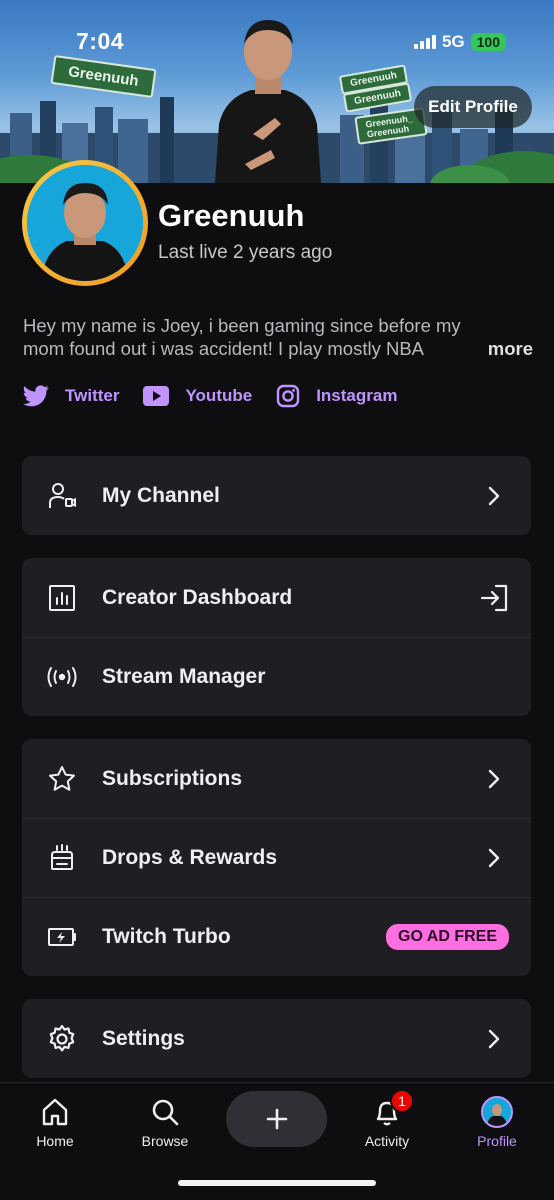 Image resolution: width=554 pixels, height=1200 pixels. What do you see at coordinates (277, 1183) in the screenshot?
I see `home-indicator` at bounding box center [277, 1183].